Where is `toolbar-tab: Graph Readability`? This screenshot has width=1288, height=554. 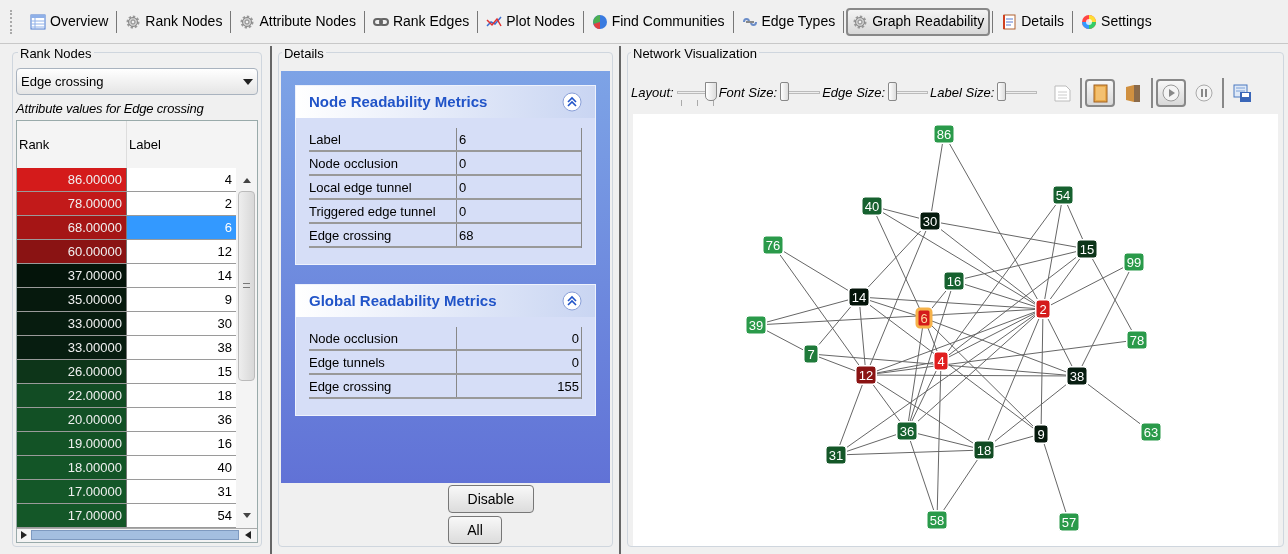 toolbar-tab: Graph Readability is located at coordinates (918, 21).